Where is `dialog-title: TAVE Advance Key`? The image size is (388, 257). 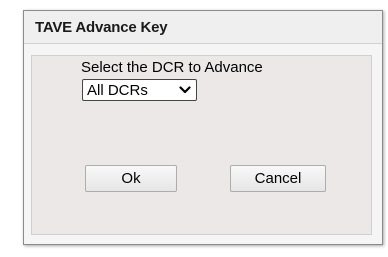 dialog-title: TAVE Advance Key is located at coordinates (101, 27).